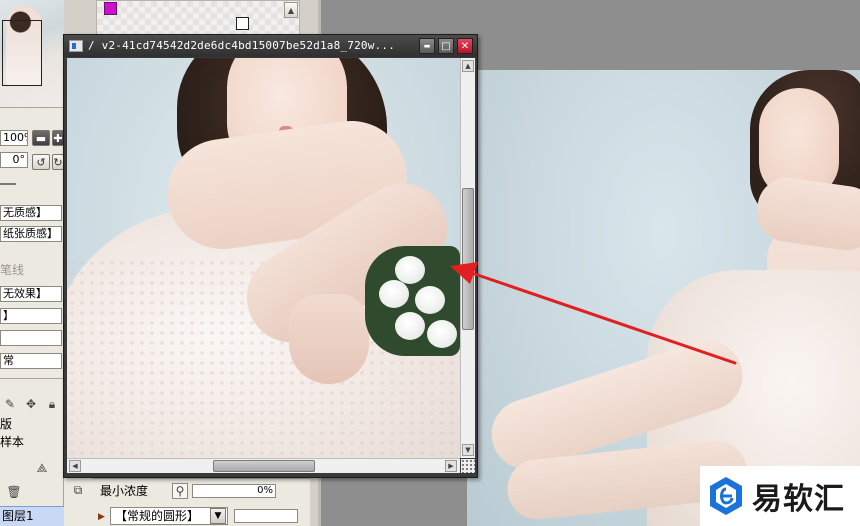  Describe the element at coordinates (110, 8) in the screenshot. I see `foreground-color-swatch` at that location.